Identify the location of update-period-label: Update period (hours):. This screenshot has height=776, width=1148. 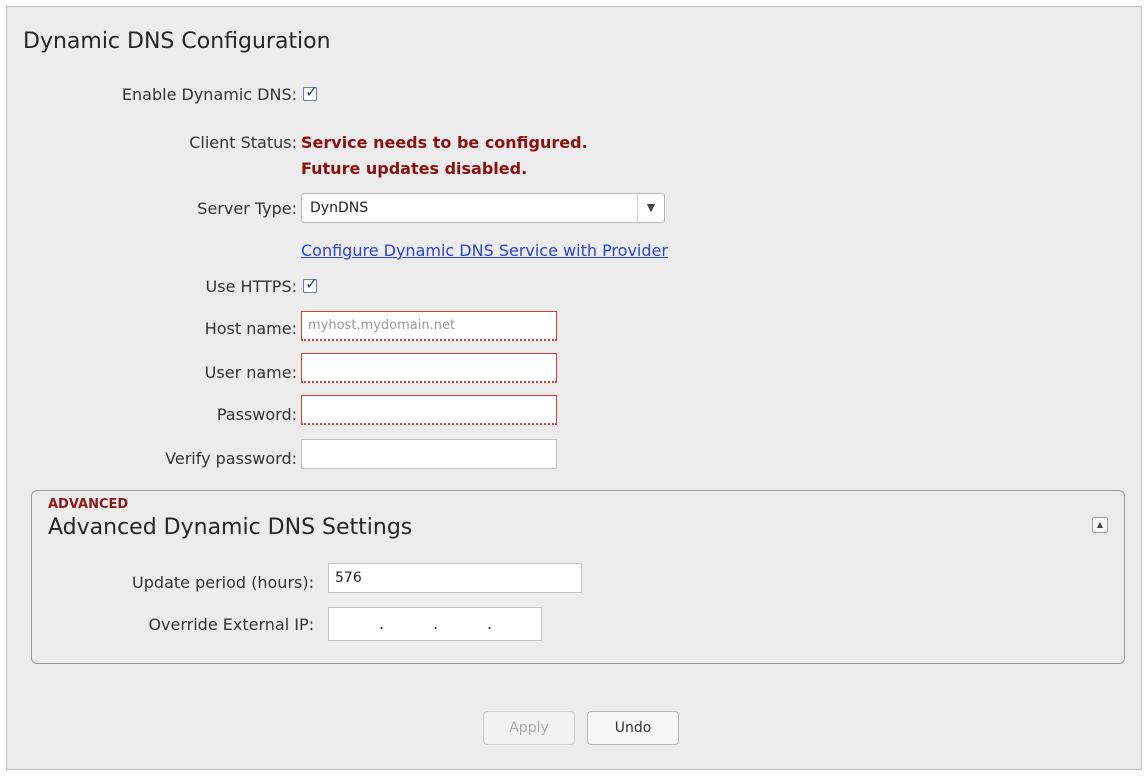
(223, 582).